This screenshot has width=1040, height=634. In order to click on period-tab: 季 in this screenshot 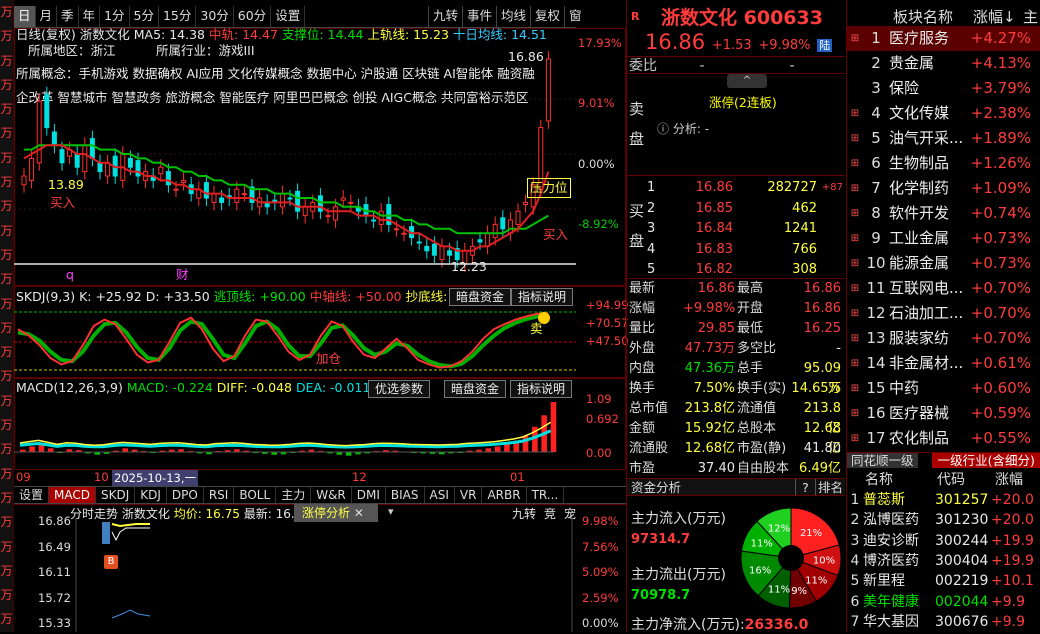, I will do `click(68, 16)`.